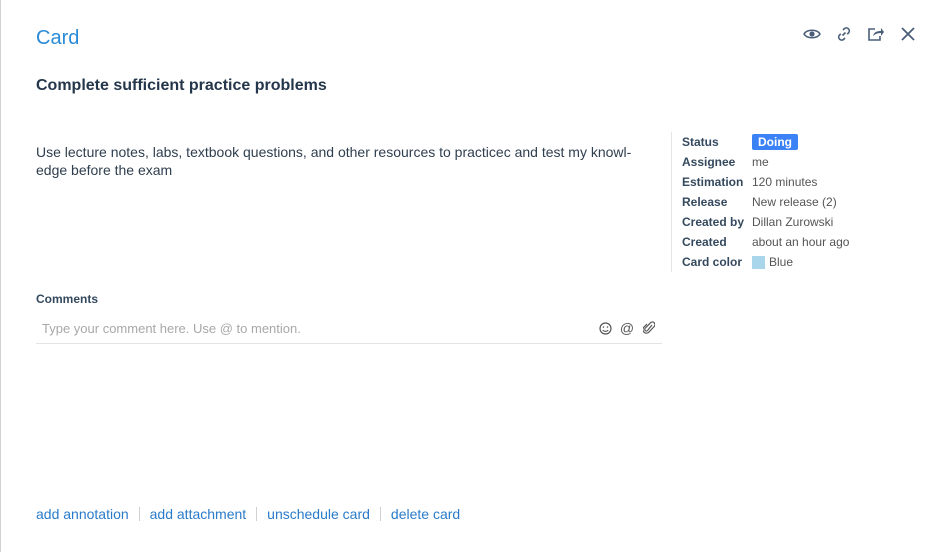 This screenshot has height=552, width=938. What do you see at coordinates (704, 242) in the screenshot?
I see `created-label: Created` at bounding box center [704, 242].